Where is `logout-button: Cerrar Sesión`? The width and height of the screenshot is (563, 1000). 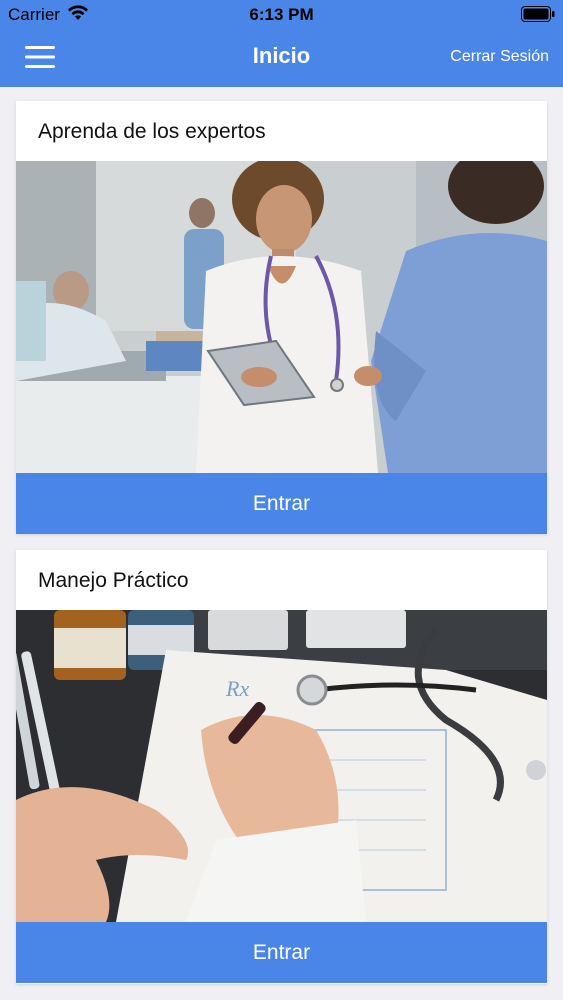
logout-button: Cerrar Sesión is located at coordinates (499, 57).